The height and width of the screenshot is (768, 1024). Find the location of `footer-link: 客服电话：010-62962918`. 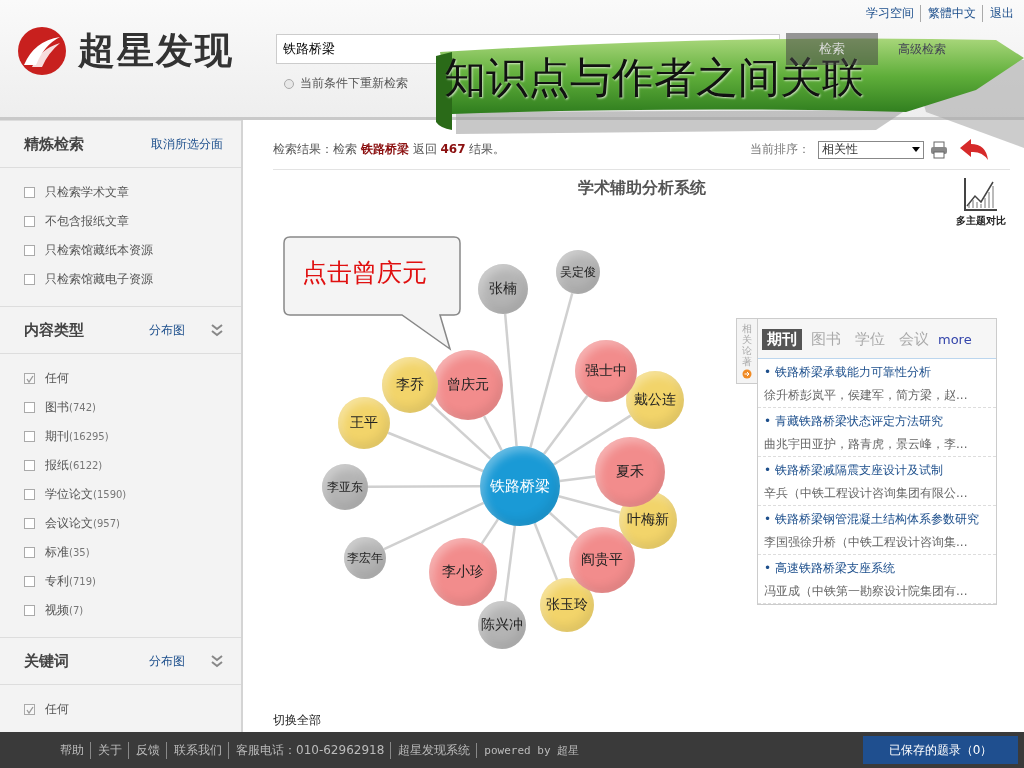

footer-link: 客服电话：010-62962918 is located at coordinates (306, 750).